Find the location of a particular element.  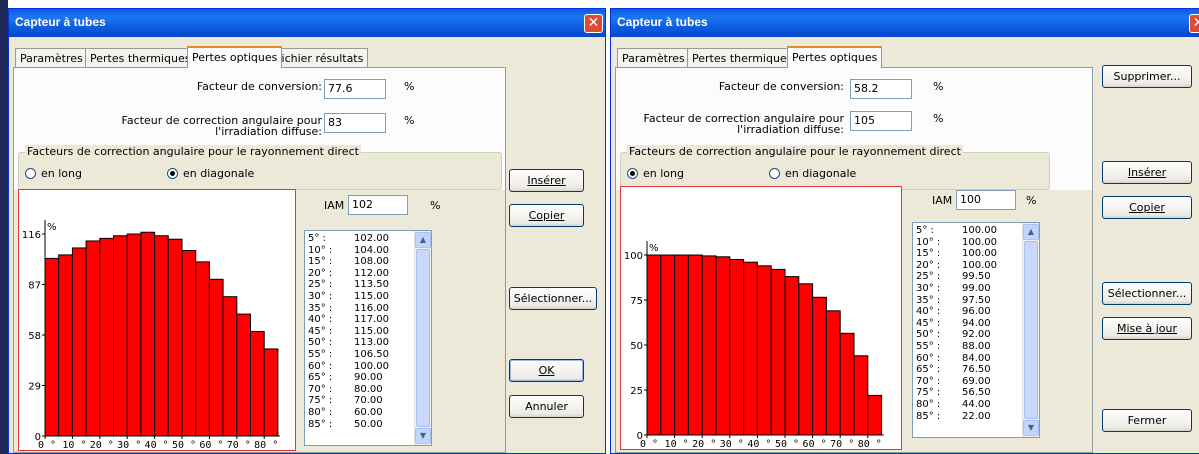

list-item-value: 117.00 is located at coordinates (371, 320).